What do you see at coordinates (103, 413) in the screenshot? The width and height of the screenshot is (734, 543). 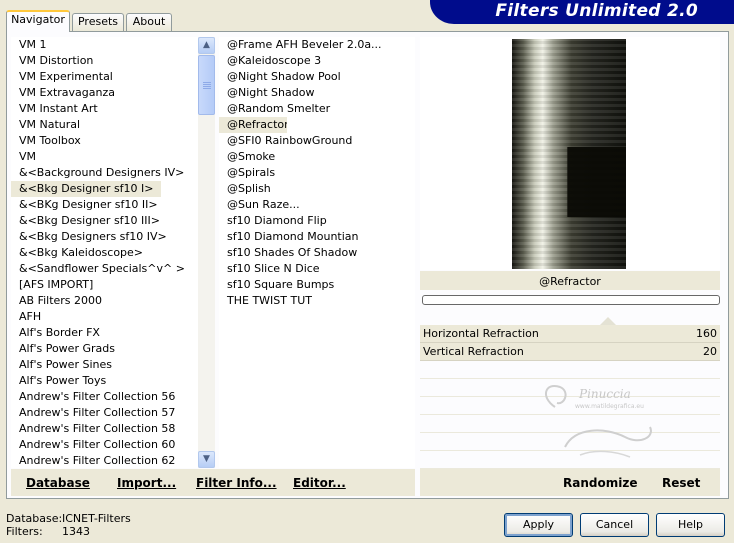 I see `category-item: Andrew's Filter Collection 57` at bounding box center [103, 413].